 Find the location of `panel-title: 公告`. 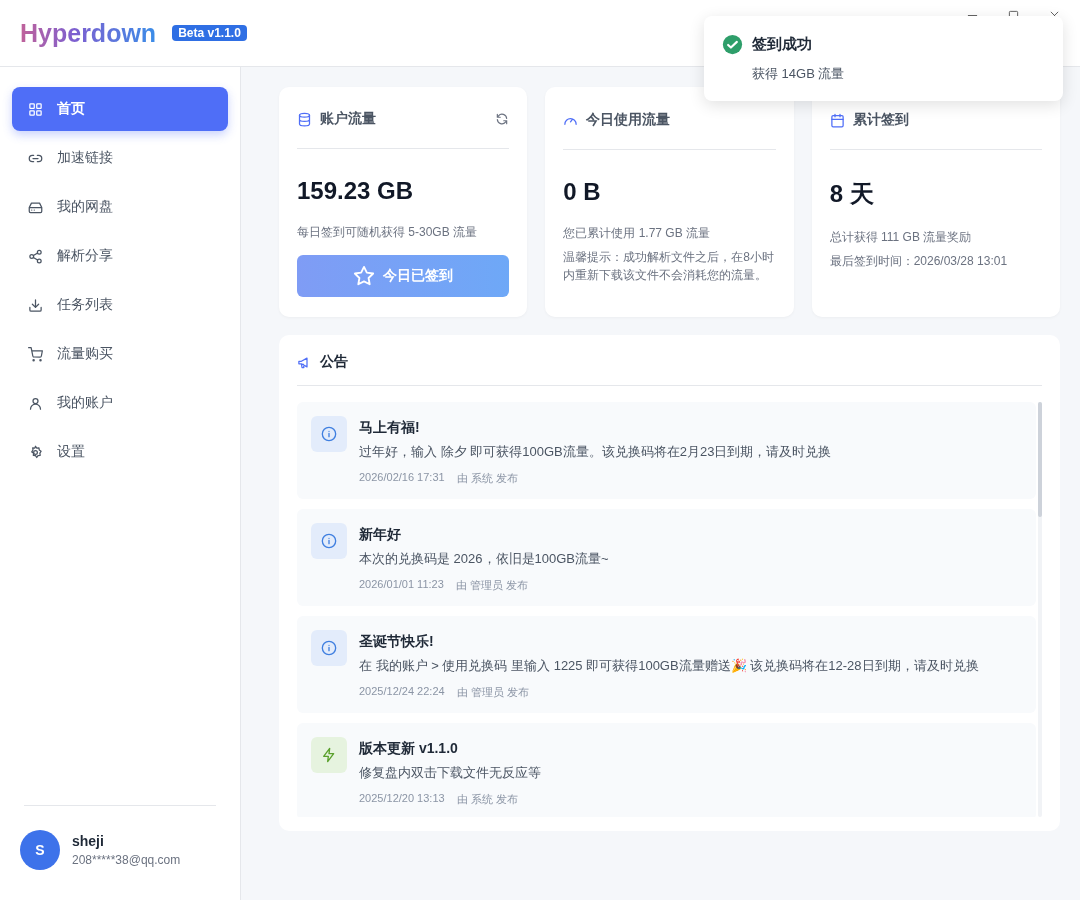

panel-title: 公告 is located at coordinates (334, 362).